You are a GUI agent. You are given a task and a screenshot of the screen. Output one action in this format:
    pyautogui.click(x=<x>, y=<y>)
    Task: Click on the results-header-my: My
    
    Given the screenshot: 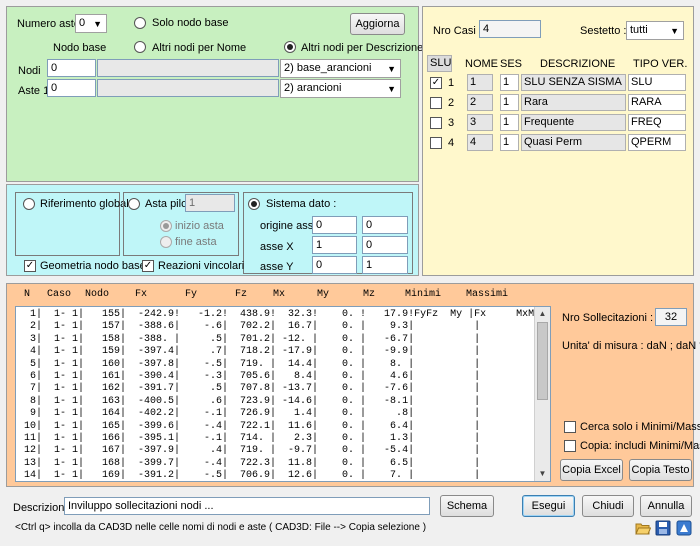 What is the action you would take?
    pyautogui.click(x=323, y=294)
    